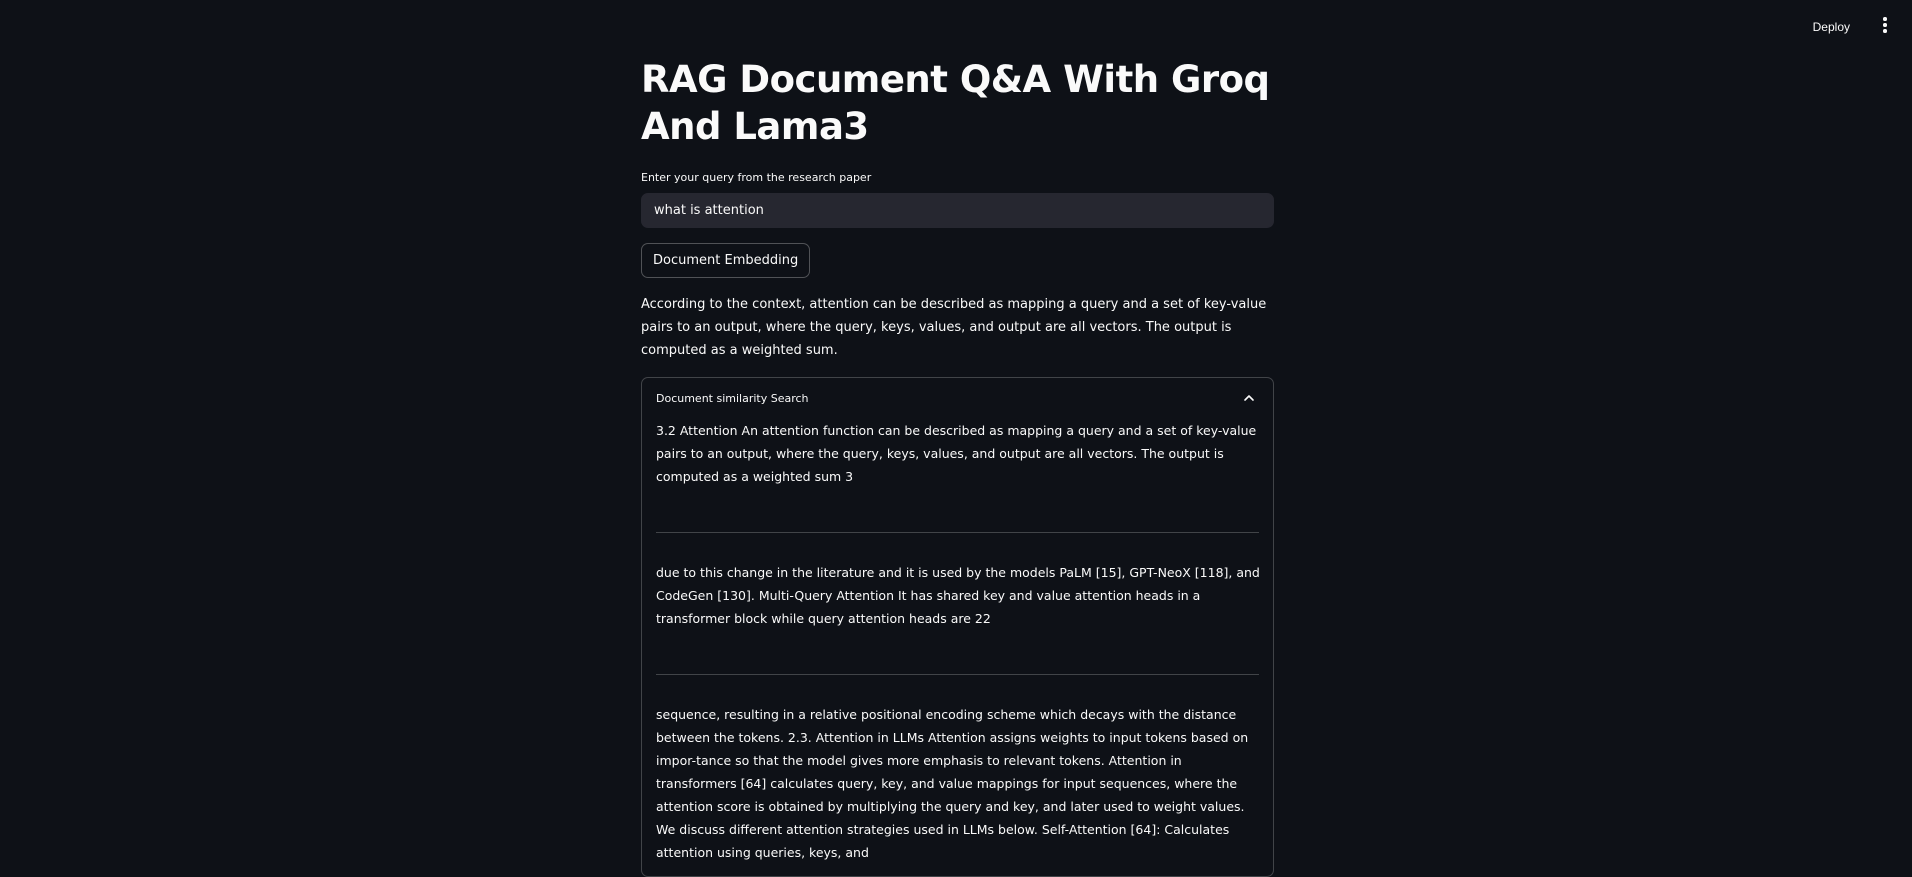 This screenshot has width=1912, height=877. Describe the element at coordinates (732, 398) in the screenshot. I see `expander-title: Document similarity Search` at that location.